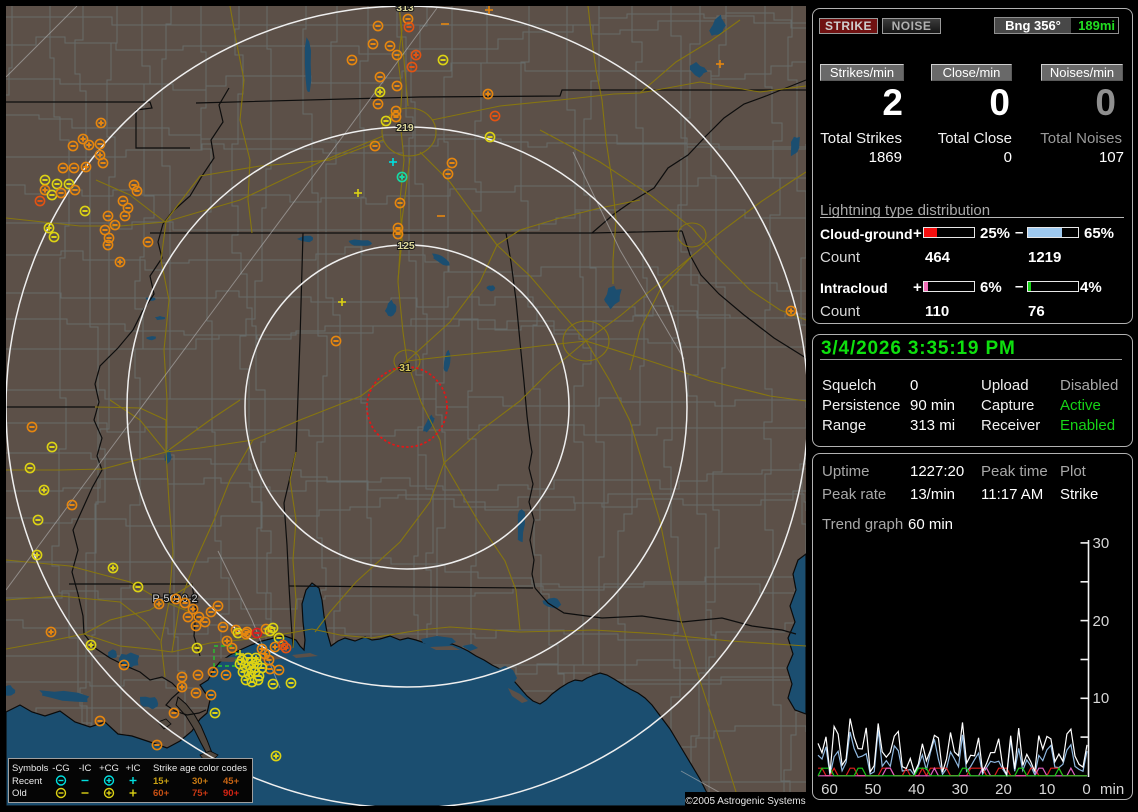 The width and height of the screenshot is (1138, 812). Describe the element at coordinates (19, 793) in the screenshot. I see `svg-text: Old` at that location.